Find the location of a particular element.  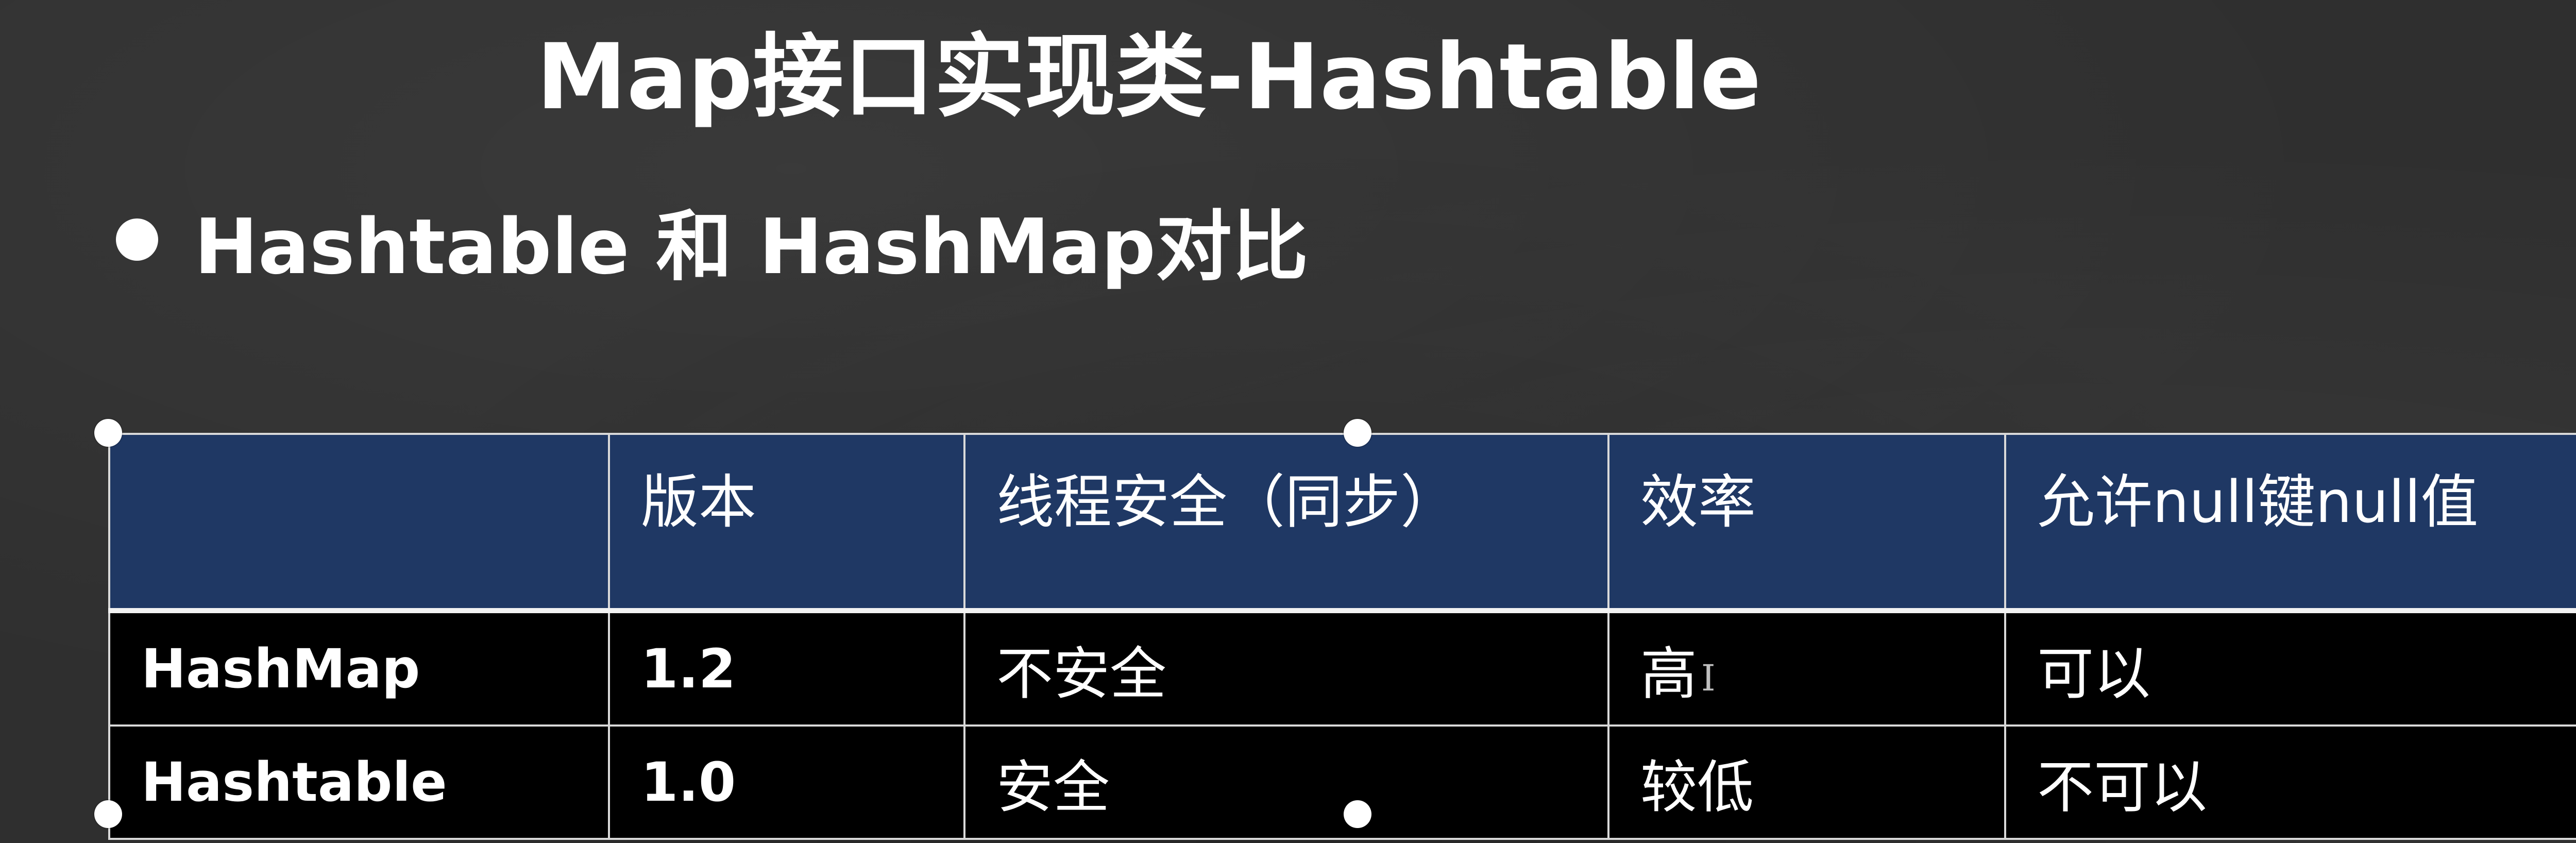

table-cell-allow-null: 不可以 is located at coordinates (2290, 782).